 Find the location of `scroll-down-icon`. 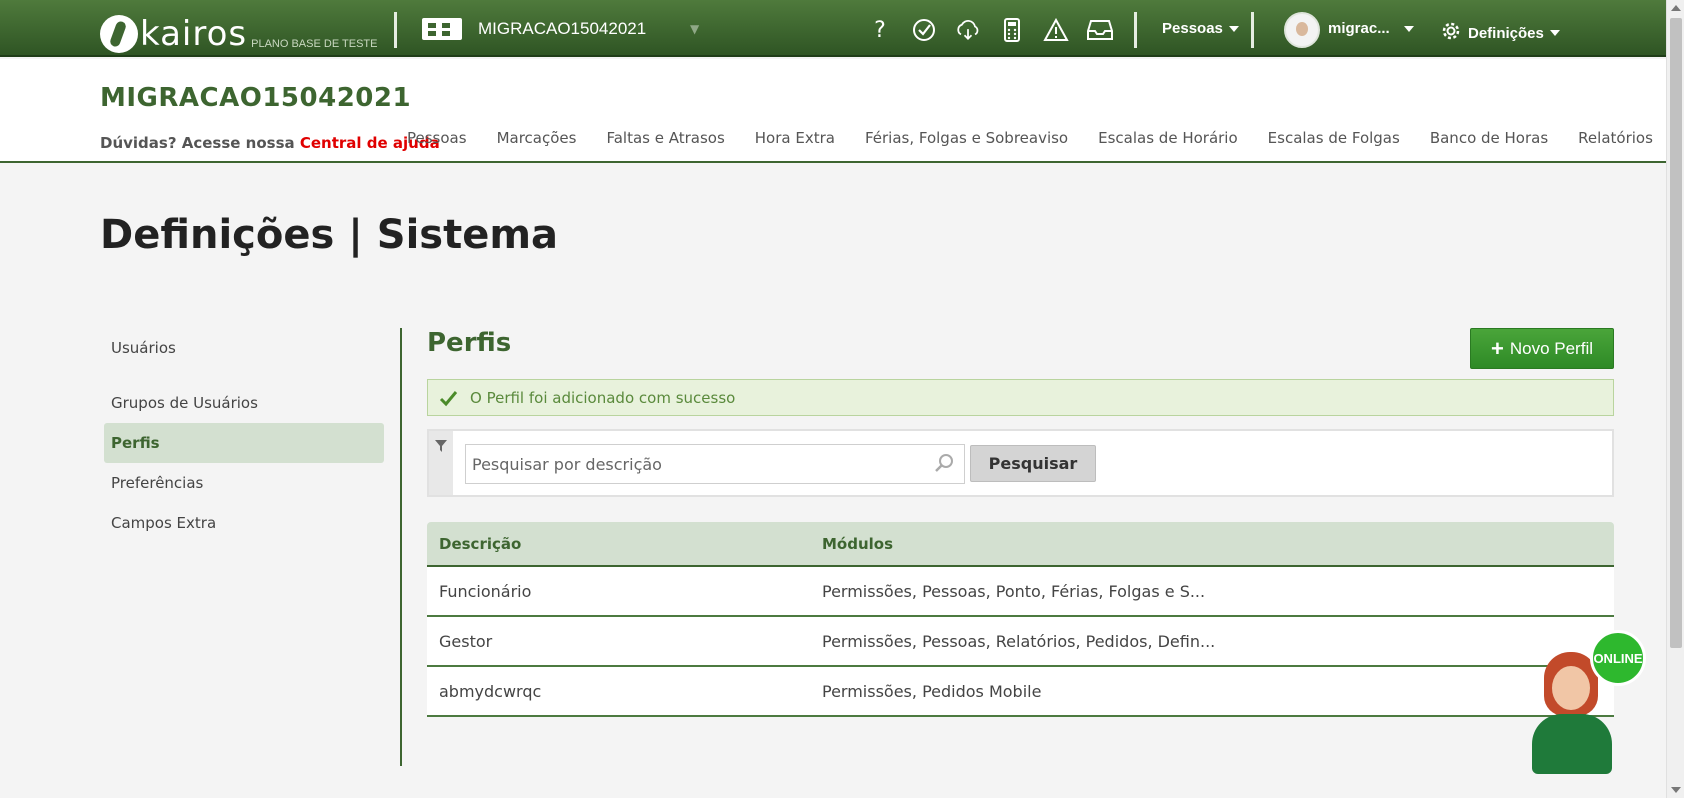

scroll-down-icon is located at coordinates (1676, 790).